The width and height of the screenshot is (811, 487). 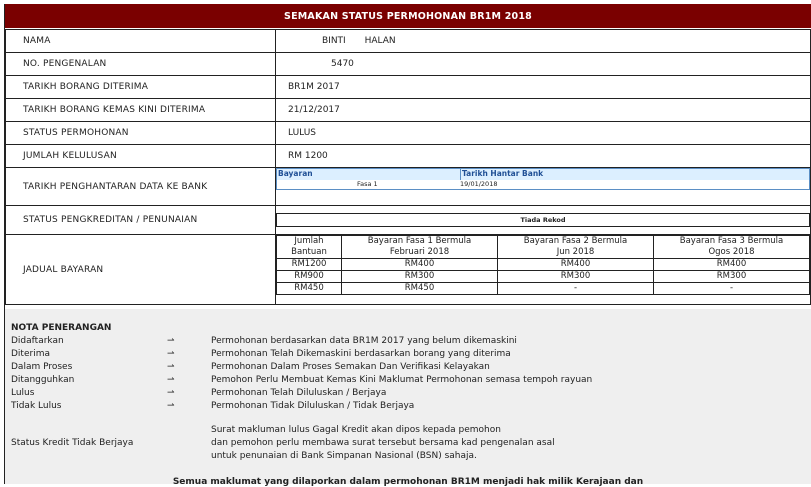 What do you see at coordinates (295, 173) in the screenshot?
I see `bank-col-bayaran: Bayaran` at bounding box center [295, 173].